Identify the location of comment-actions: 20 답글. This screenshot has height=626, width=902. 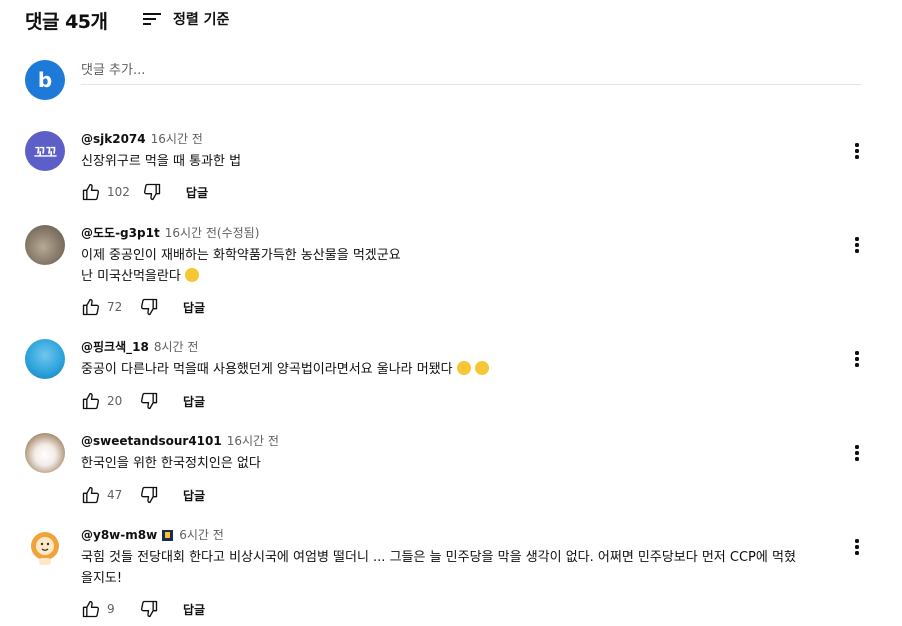
(143, 401).